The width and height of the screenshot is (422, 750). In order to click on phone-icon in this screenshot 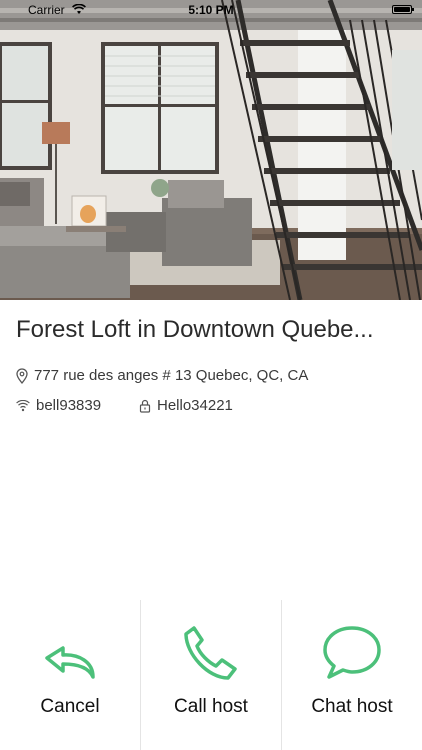, I will do `click(211, 652)`.